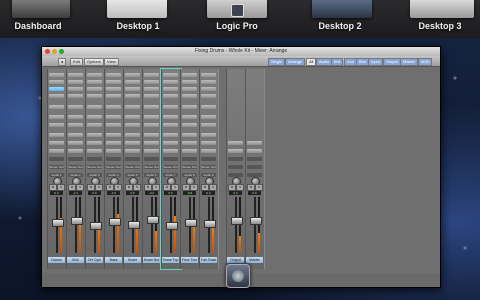 The width and height of the screenshot is (480, 300). I want to click on channel-strip: Stereo Out Audio 3 M S 0.0 OH Cym, so click(95, 169).